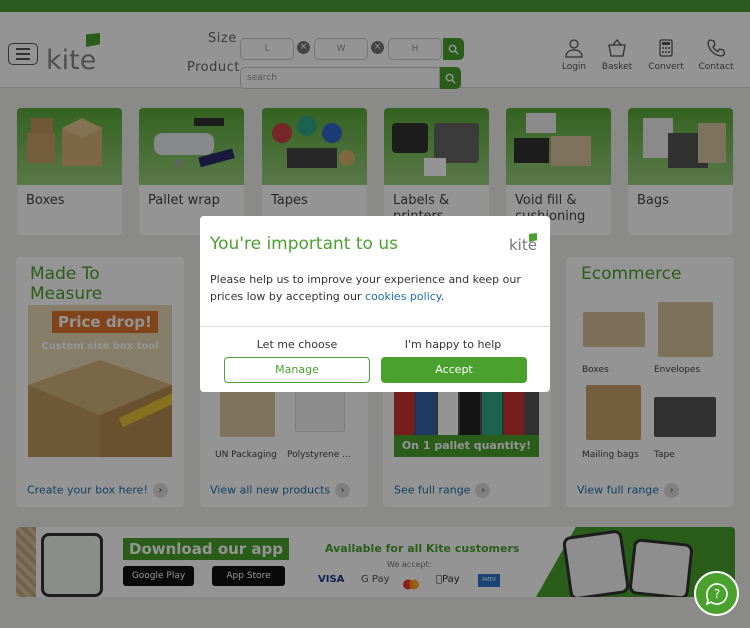 Image resolution: width=750 pixels, height=628 pixels. I want to click on accept-button: Accept, so click(454, 370).